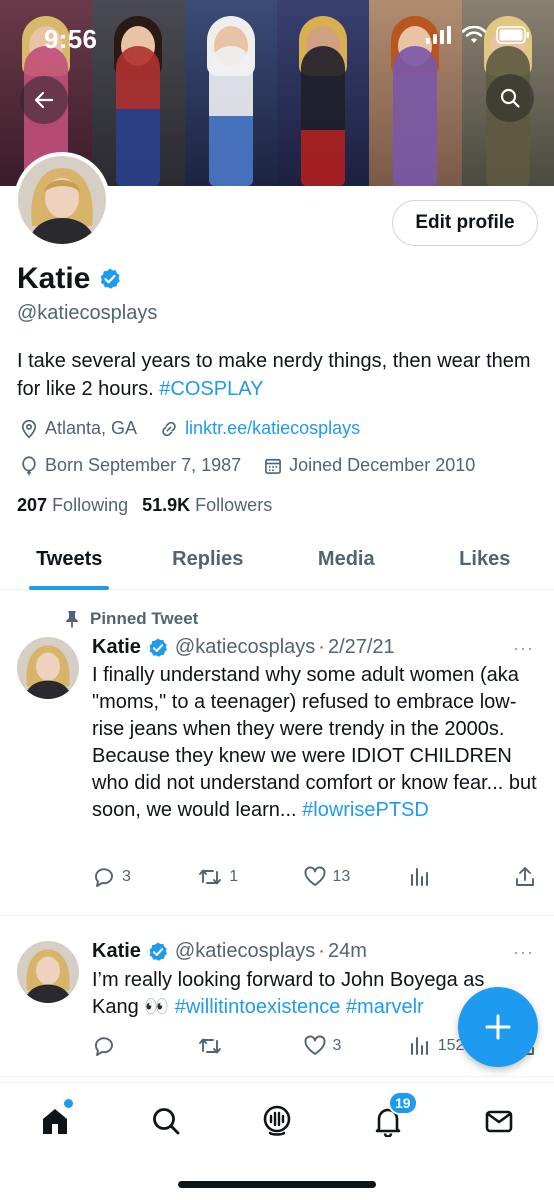 The height and width of the screenshot is (1200, 554). Describe the element at coordinates (72, 505) in the screenshot. I see `following-link: 207 Following` at that location.